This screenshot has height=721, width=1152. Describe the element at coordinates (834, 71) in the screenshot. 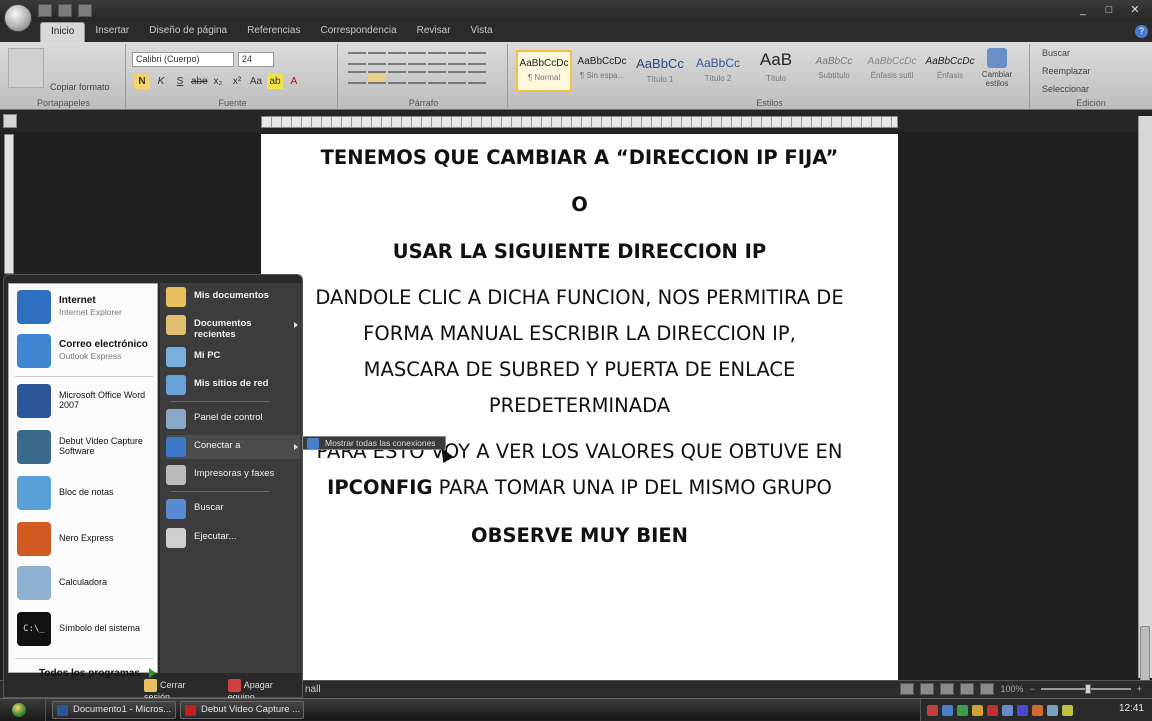

I see `style-subtitle: AaBbCc Subtítulo` at that location.